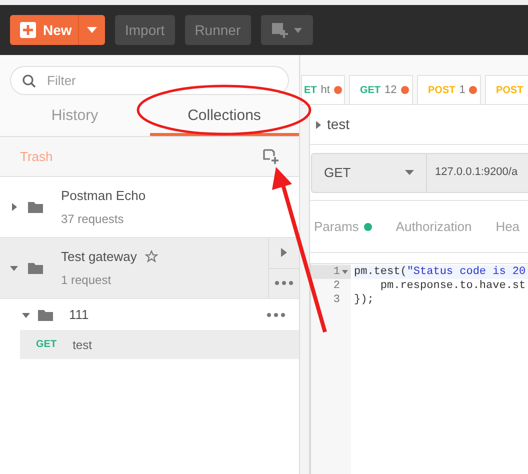 The width and height of the screenshot is (528, 474). What do you see at coordinates (149, 314) in the screenshot?
I see `folder-item: 111` at bounding box center [149, 314].